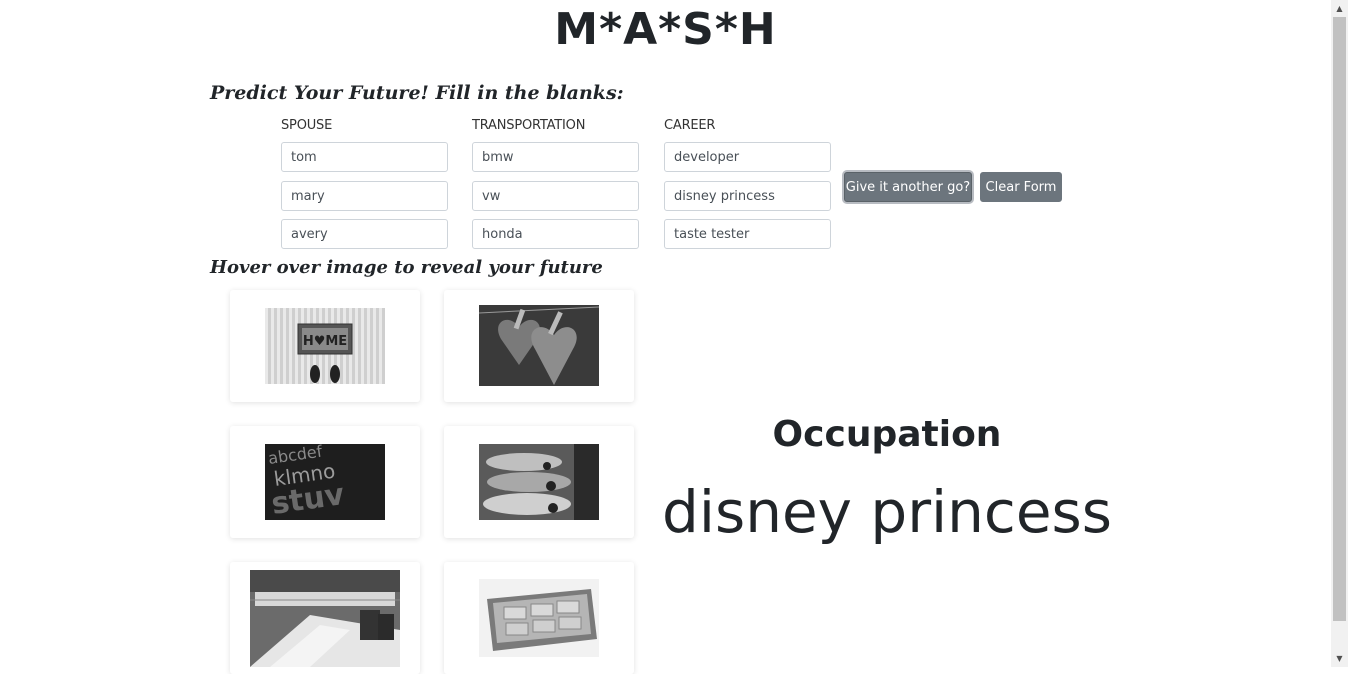 The width and height of the screenshot is (1348, 674). What do you see at coordinates (529, 125) in the screenshot?
I see `transportation-label: TRANSPORTATION` at bounding box center [529, 125].